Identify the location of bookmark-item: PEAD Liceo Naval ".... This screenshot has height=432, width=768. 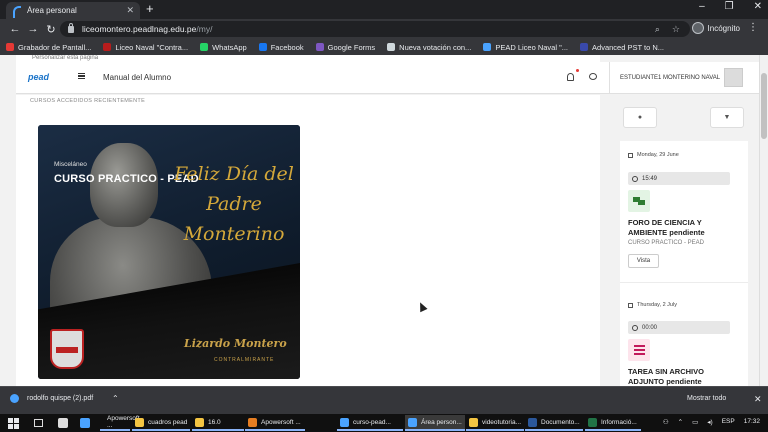
(525, 47).